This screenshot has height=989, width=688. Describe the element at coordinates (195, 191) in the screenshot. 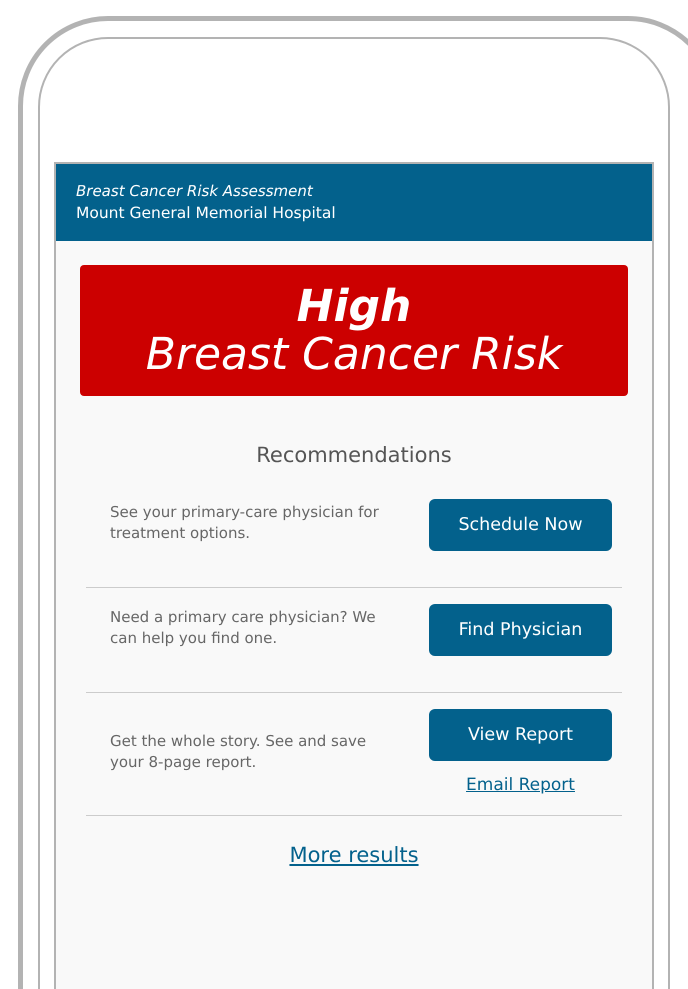

I see `app-title: Breast Cancer Risk Assessment` at that location.